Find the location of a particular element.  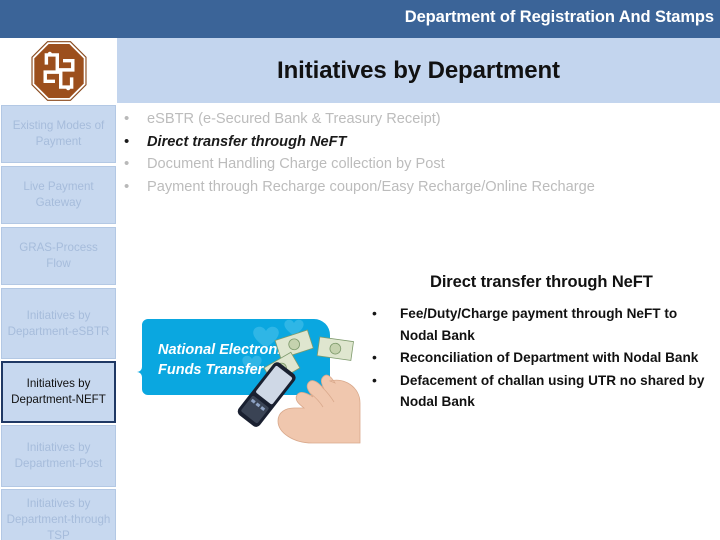

title-band: Initiatives by Department is located at coordinates (360, 70).